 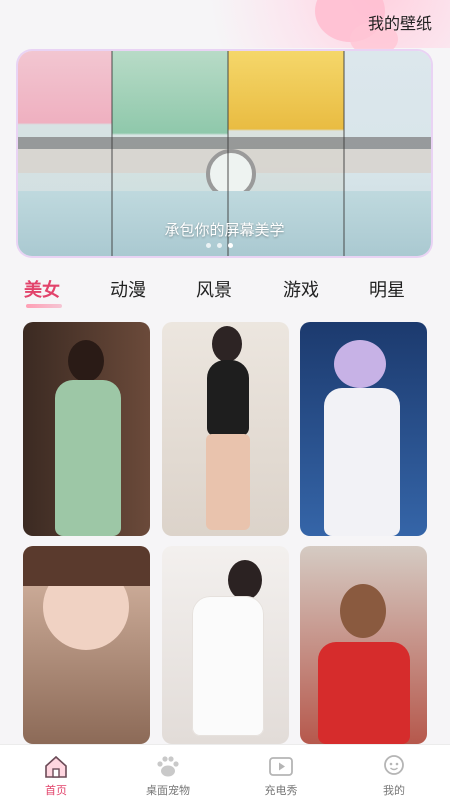 What do you see at coordinates (44, 306) in the screenshot?
I see `active-tab-indicator` at bounding box center [44, 306].